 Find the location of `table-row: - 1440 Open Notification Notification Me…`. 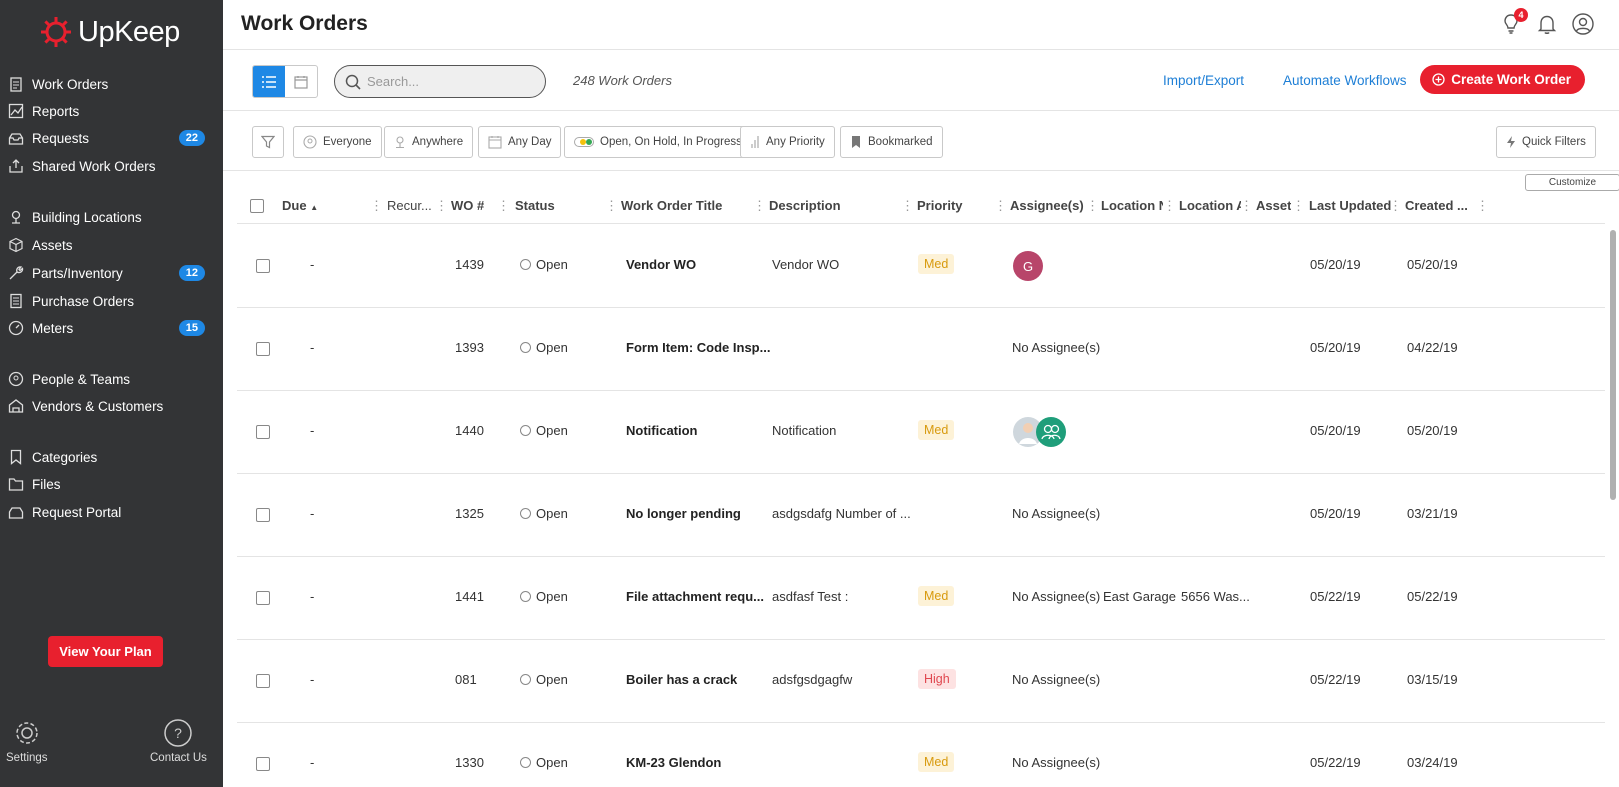

table-row: - 1440 Open Notification Notification Me… is located at coordinates (921, 432).